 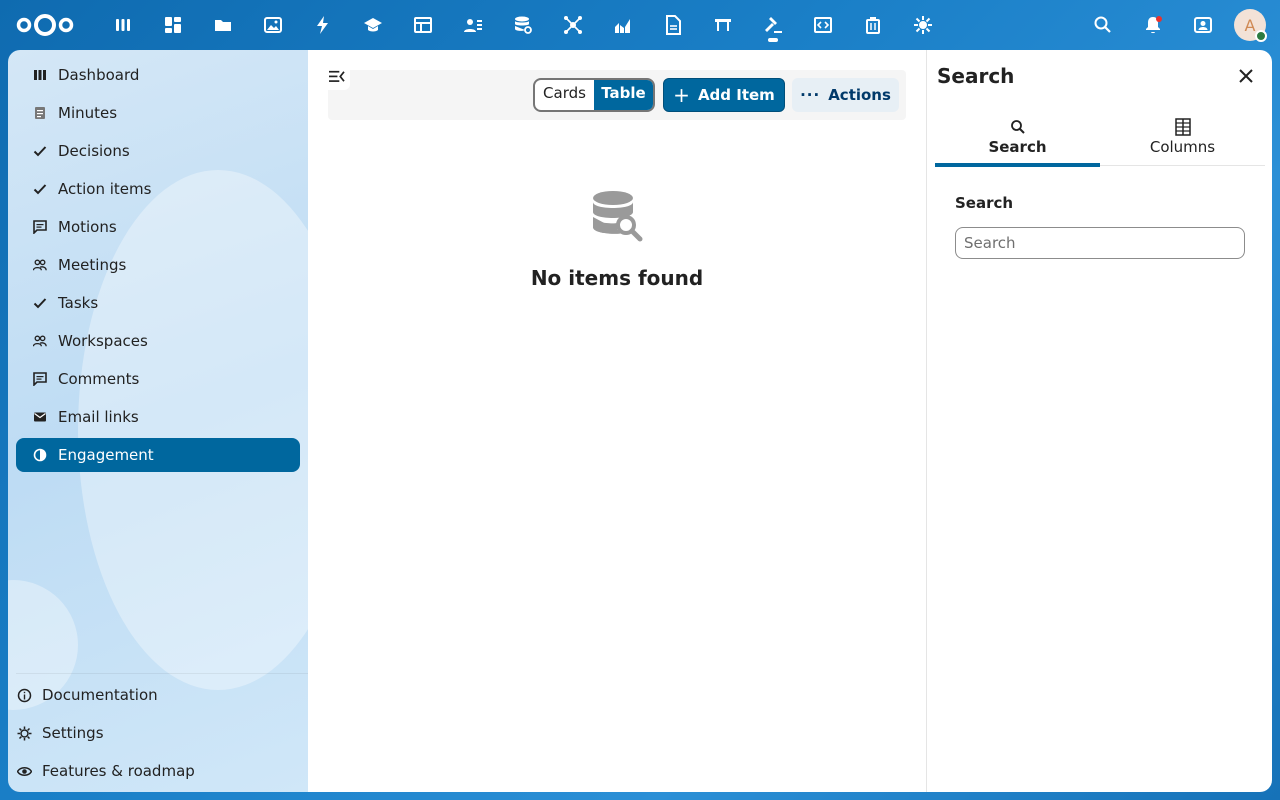 What do you see at coordinates (158, 113) in the screenshot?
I see `nav-item-minutes: Minutes` at bounding box center [158, 113].